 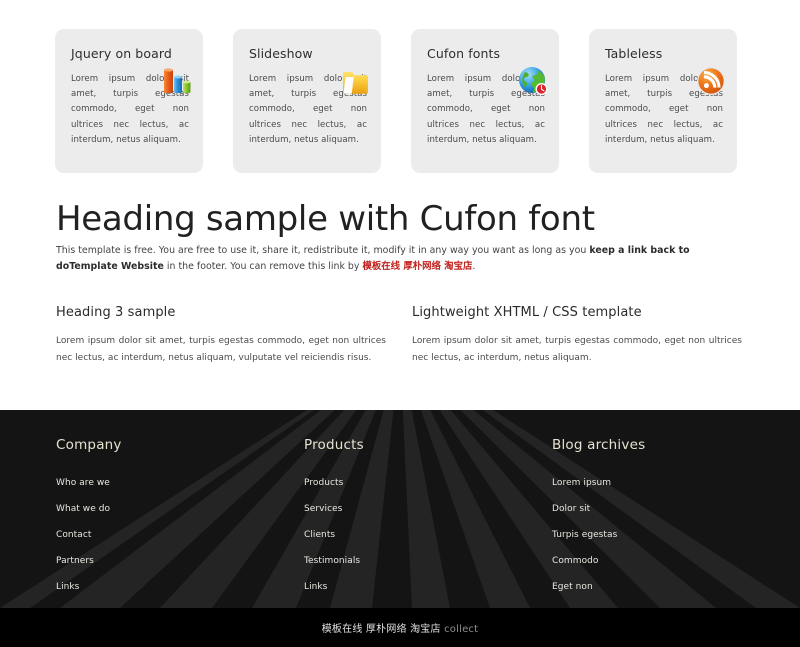 What do you see at coordinates (116, 312) in the screenshot?
I see `column-heading: Heading 3 sample` at bounding box center [116, 312].